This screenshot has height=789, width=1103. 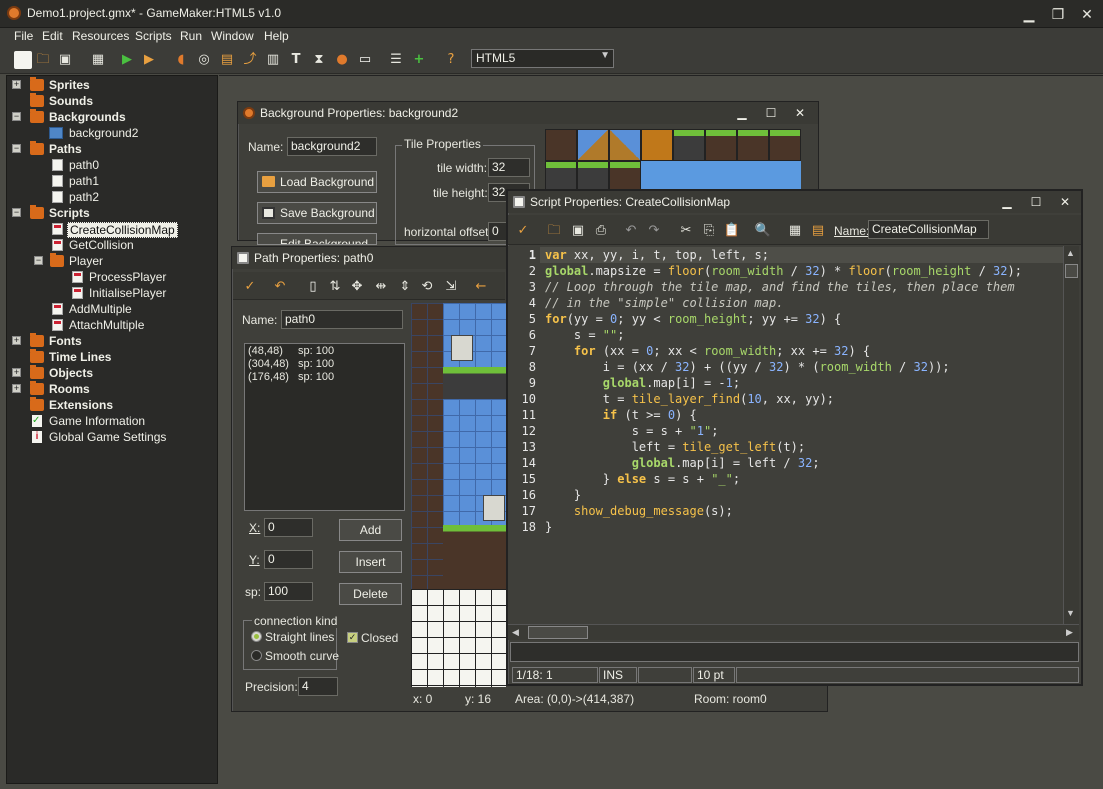 I want to click on menu-resources: Resources, so click(x=100, y=36).